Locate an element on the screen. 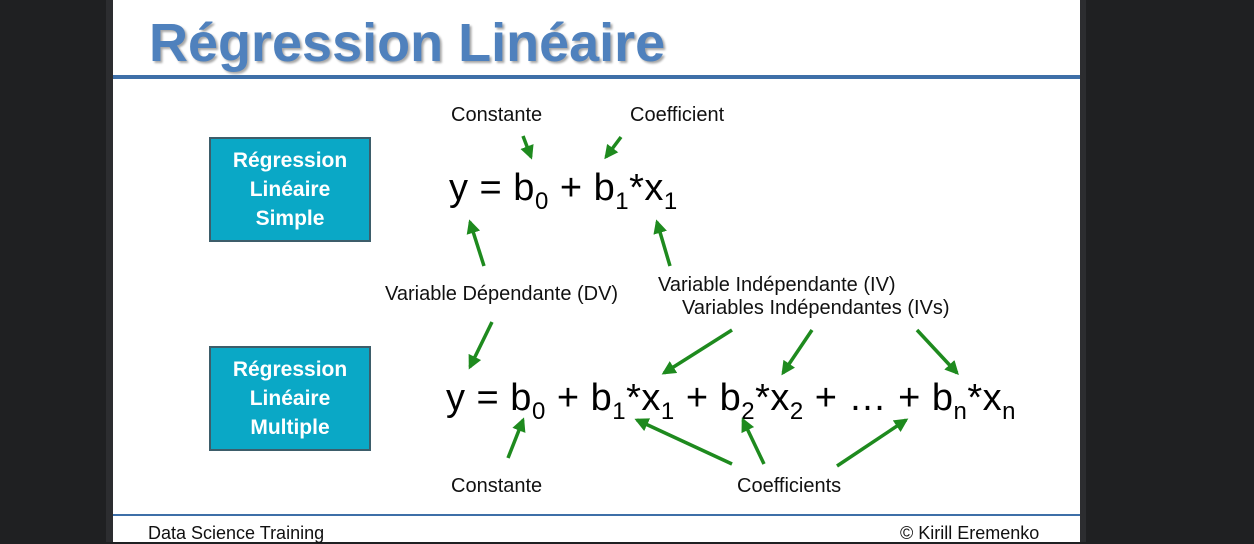 Image resolution: width=1254 pixels, height=544 pixels. arrow-ivs-to-x2-multiple is located at coordinates (797, 352).